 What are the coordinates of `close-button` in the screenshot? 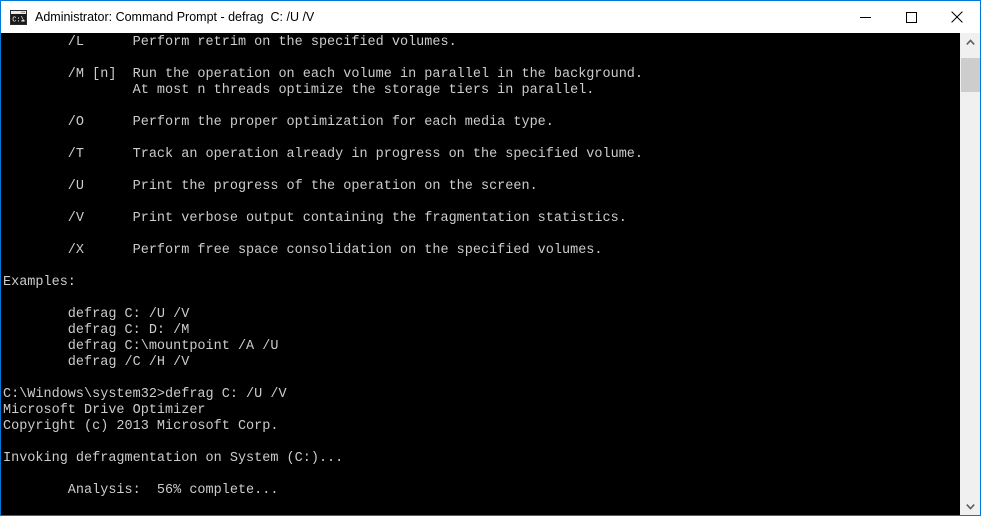 It's located at (957, 17).